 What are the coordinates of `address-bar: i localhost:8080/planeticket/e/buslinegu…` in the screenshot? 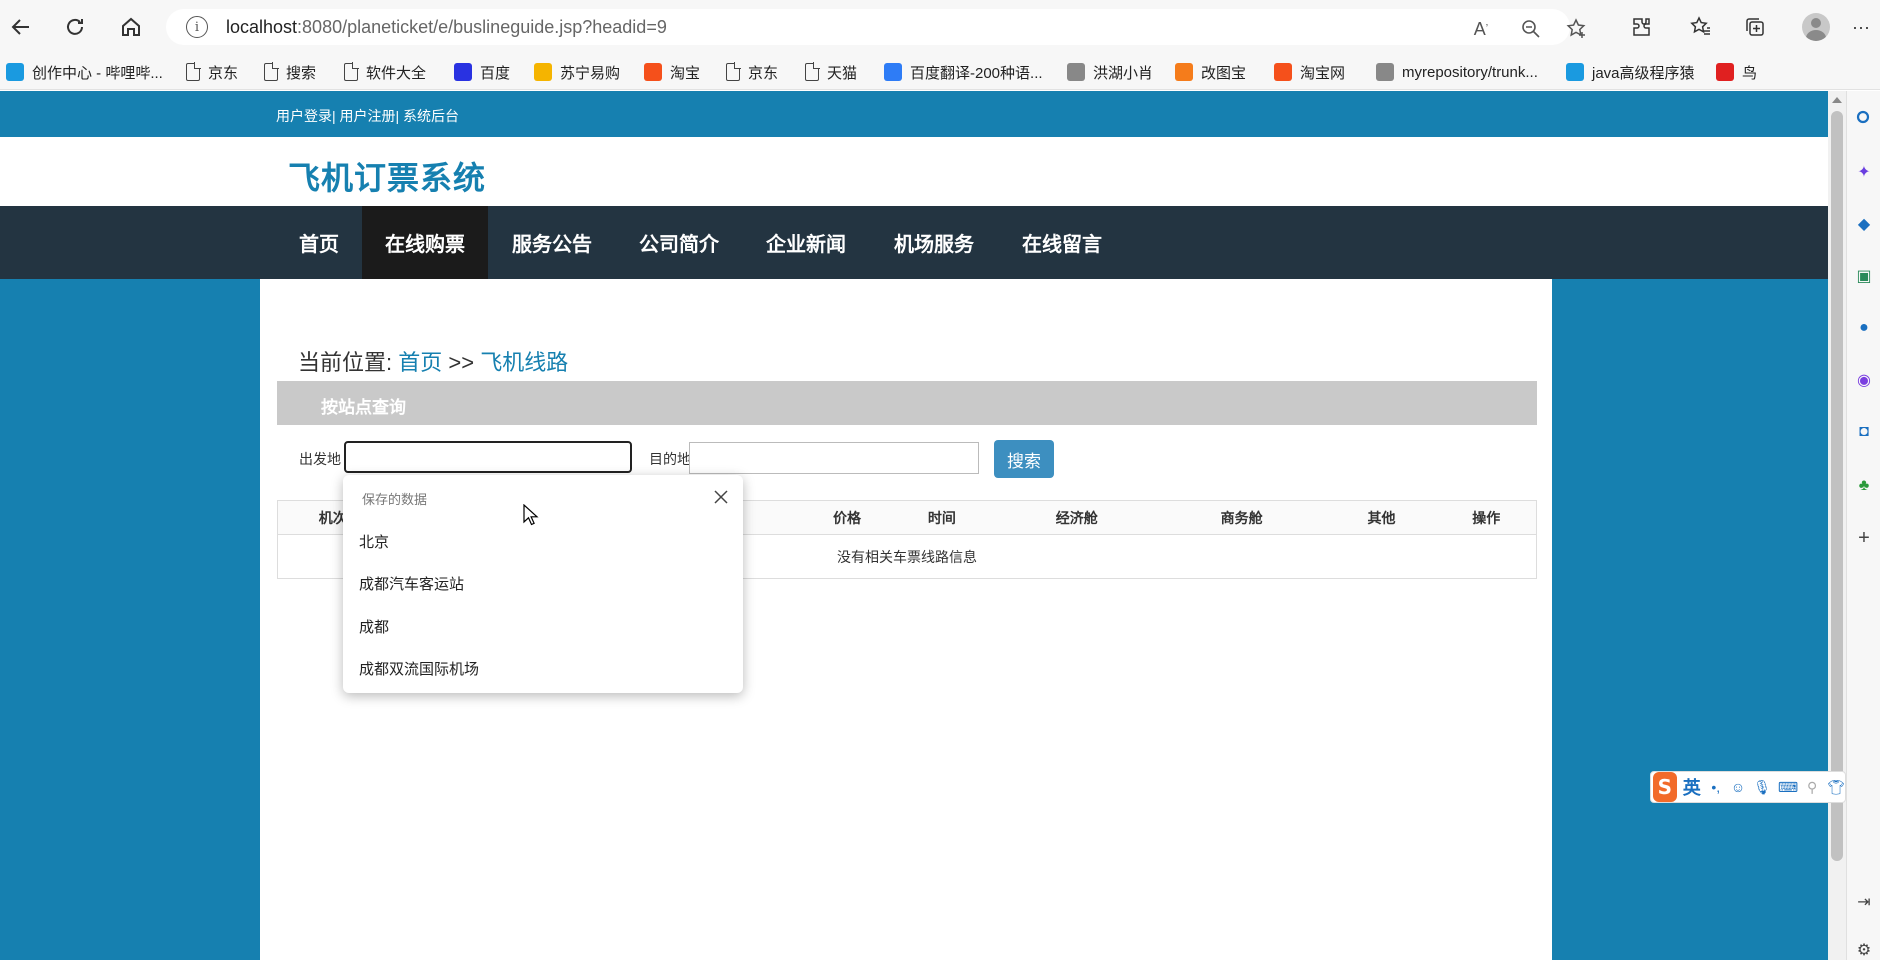 It's located at (876, 27).